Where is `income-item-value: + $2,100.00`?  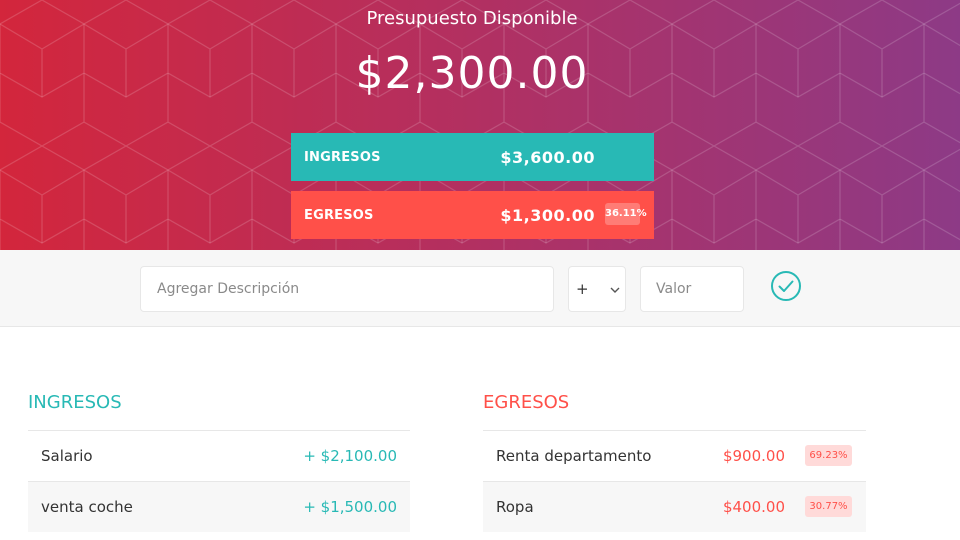 income-item-value: + $2,100.00 is located at coordinates (350, 456).